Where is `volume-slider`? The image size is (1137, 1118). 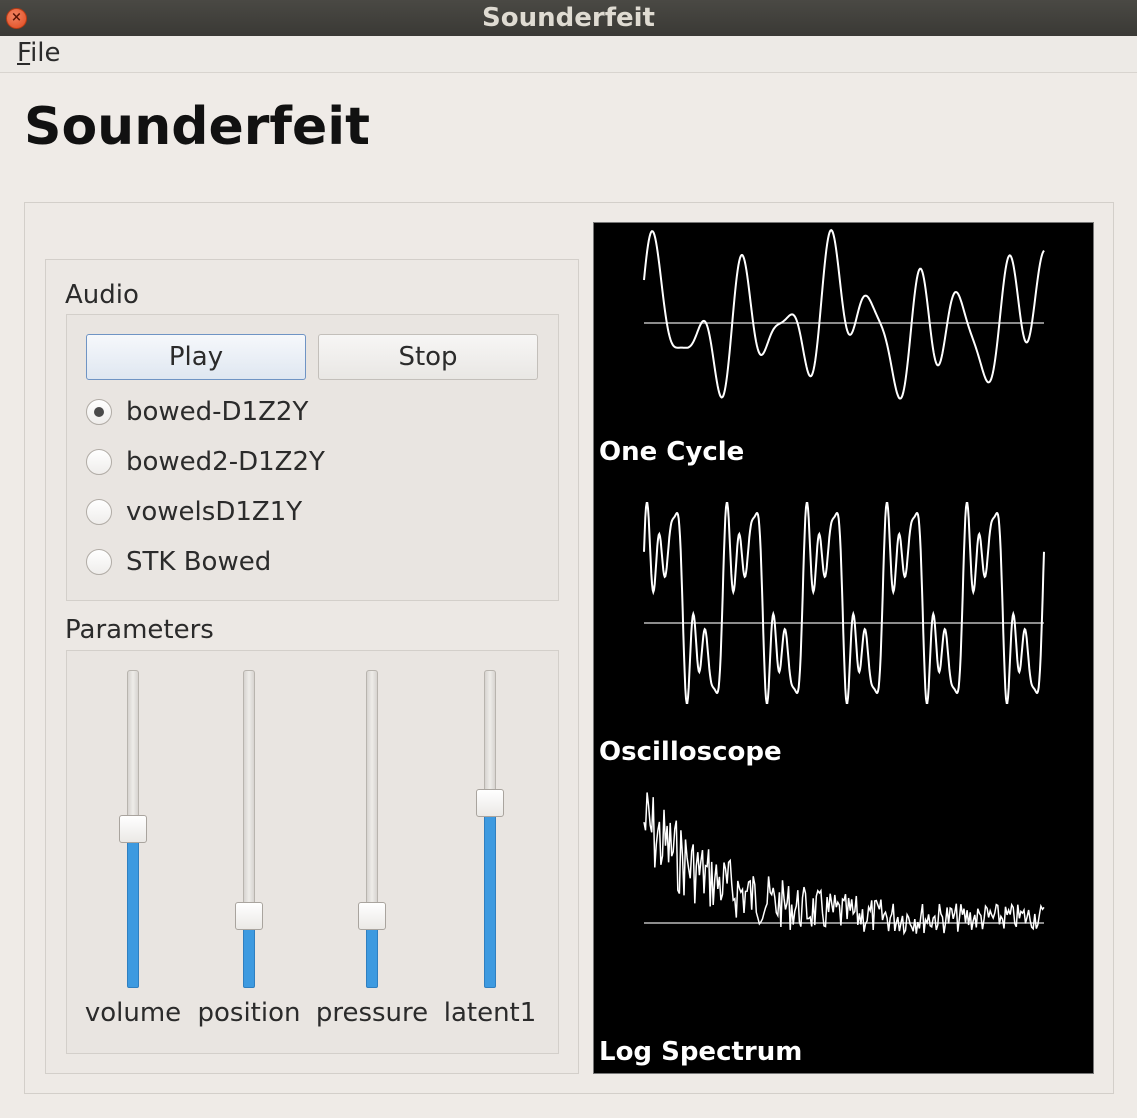 volume-slider is located at coordinates (133, 829).